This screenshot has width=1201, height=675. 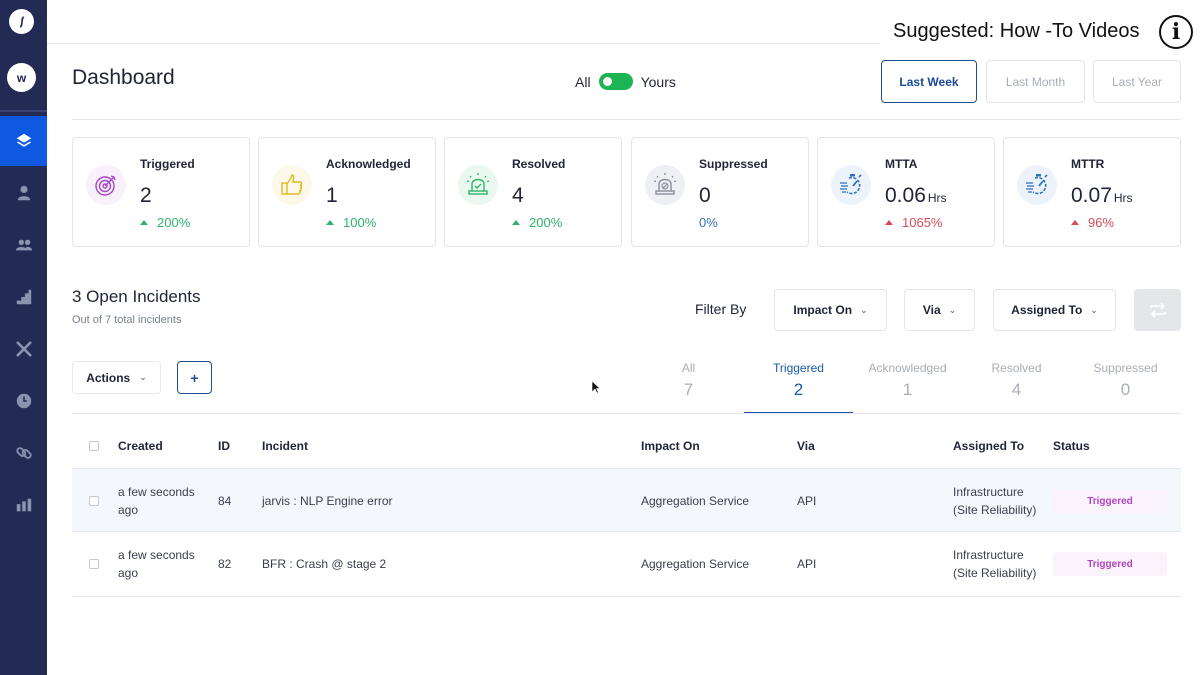 I want to click on swap-icon, so click(x=1157, y=310).